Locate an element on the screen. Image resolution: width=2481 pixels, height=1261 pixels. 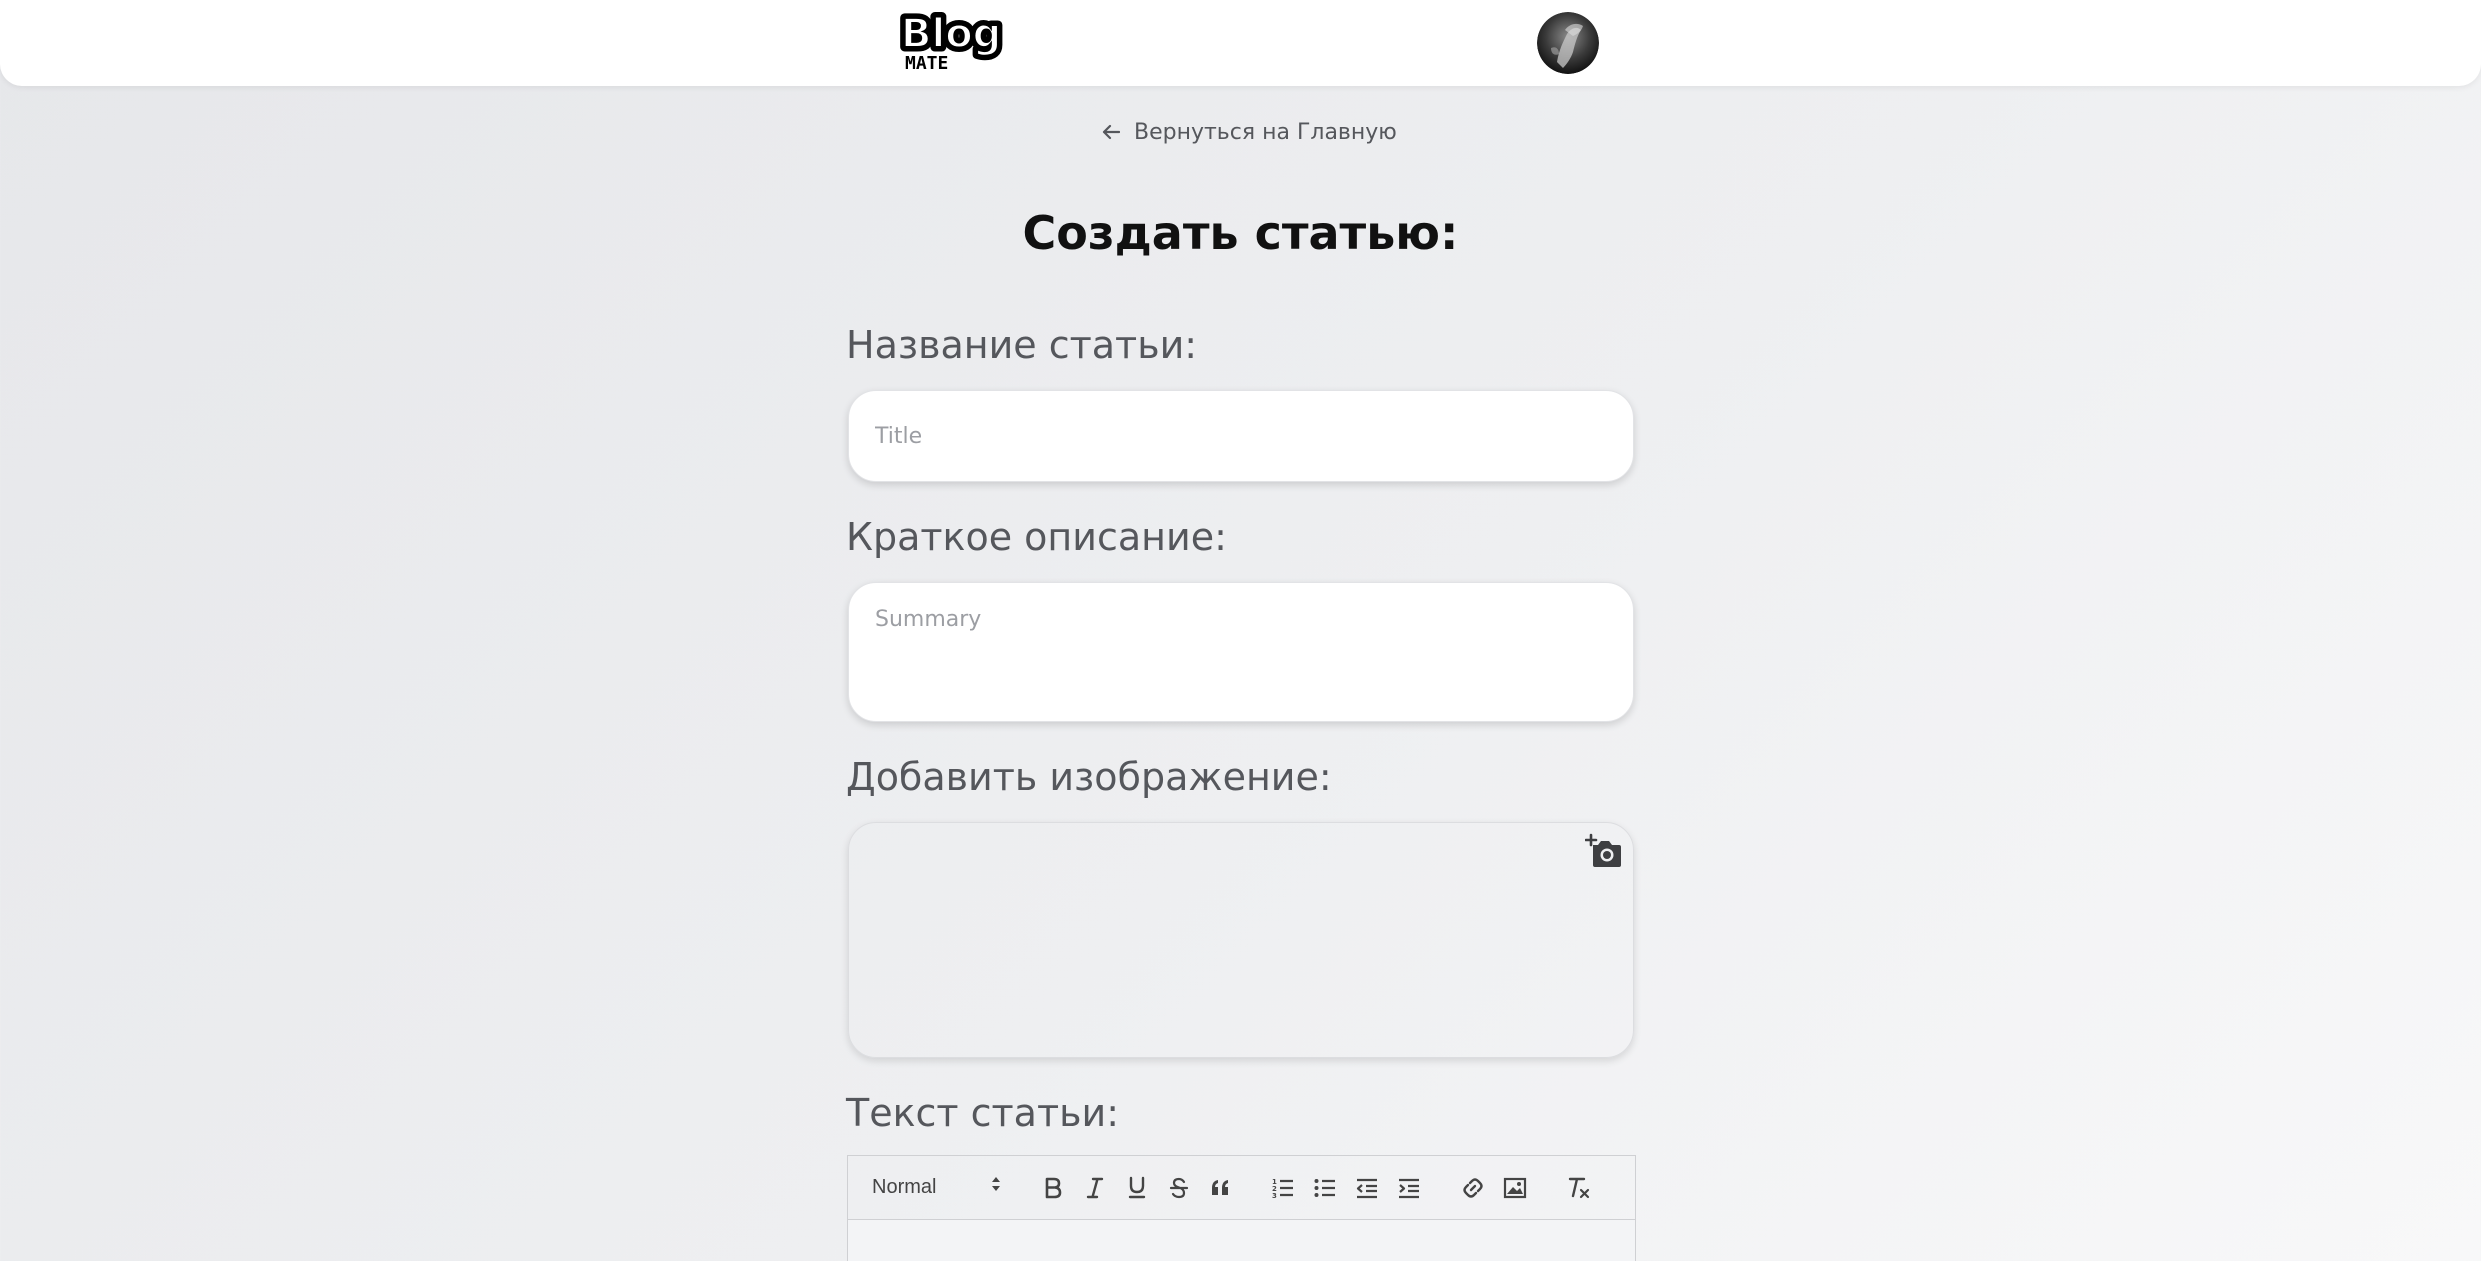
format-select: Normal is located at coordinates (937, 1187).